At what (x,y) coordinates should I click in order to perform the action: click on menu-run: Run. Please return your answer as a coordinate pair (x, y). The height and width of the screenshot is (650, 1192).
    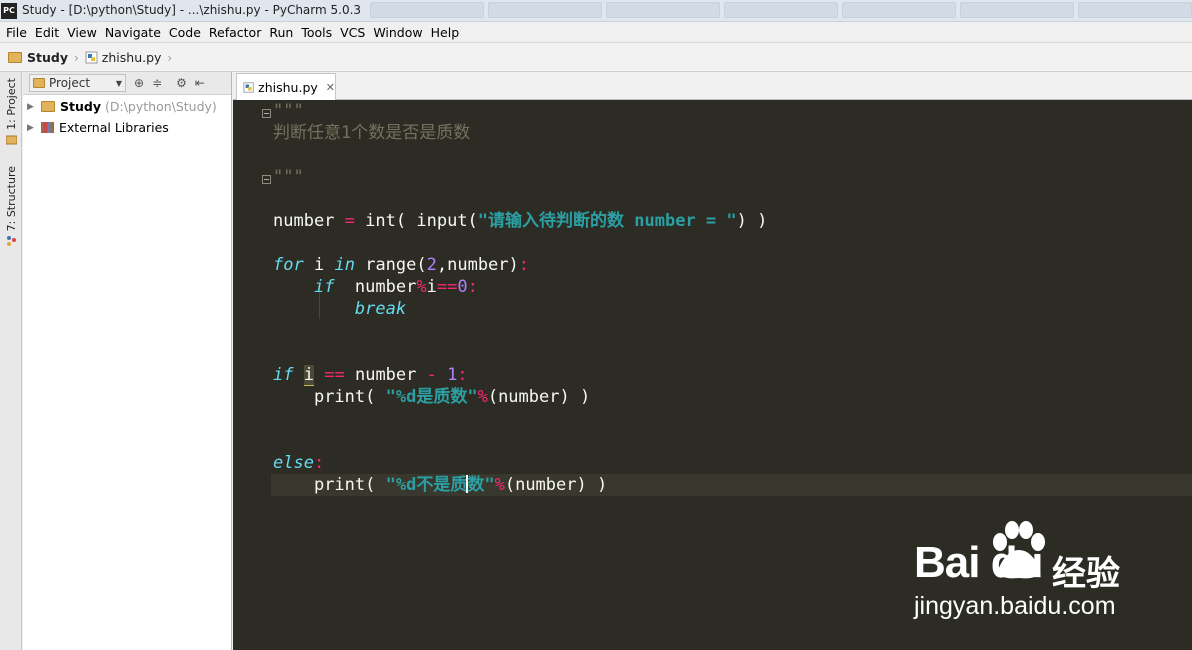
    Looking at the image, I should click on (281, 32).